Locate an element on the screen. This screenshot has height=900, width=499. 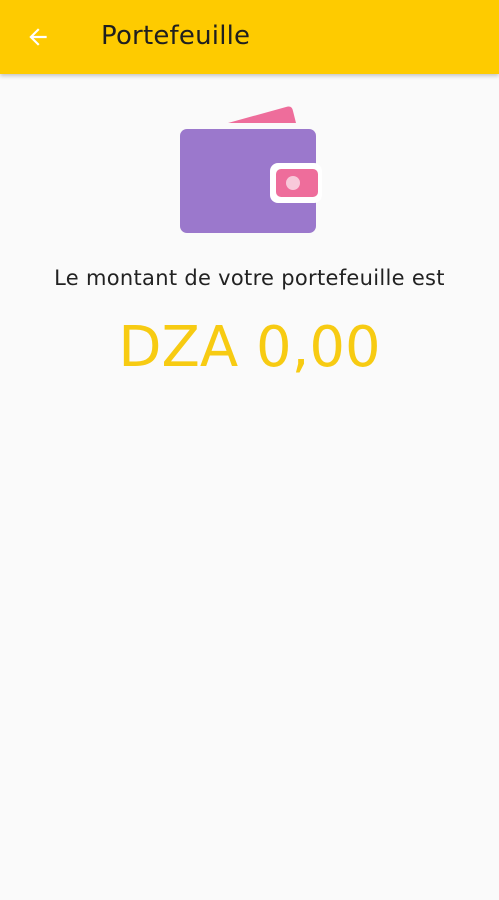
arrow-left-icon is located at coordinates (38, 37).